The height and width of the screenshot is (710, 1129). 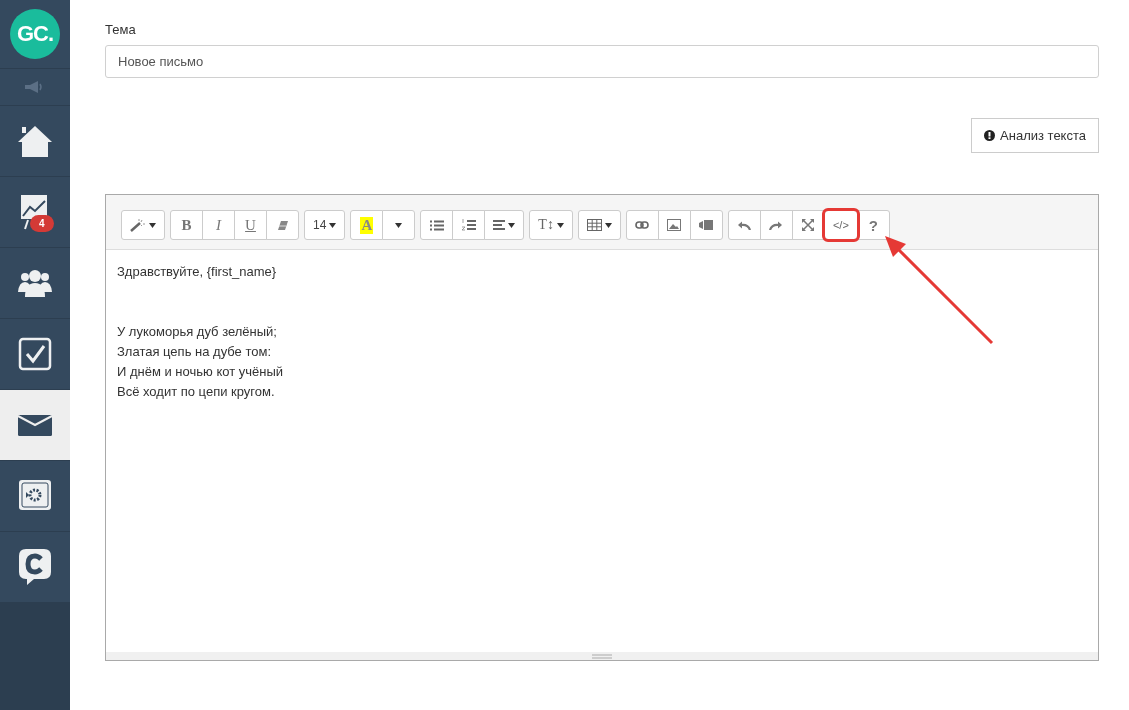 What do you see at coordinates (499, 225) in the screenshot?
I see `align-icon` at bounding box center [499, 225].